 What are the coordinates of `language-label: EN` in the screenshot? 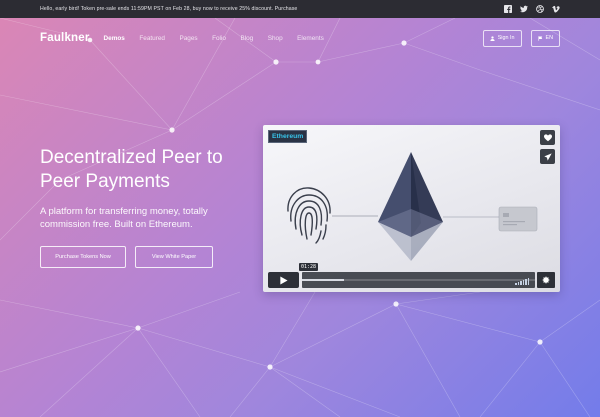 It's located at (549, 38).